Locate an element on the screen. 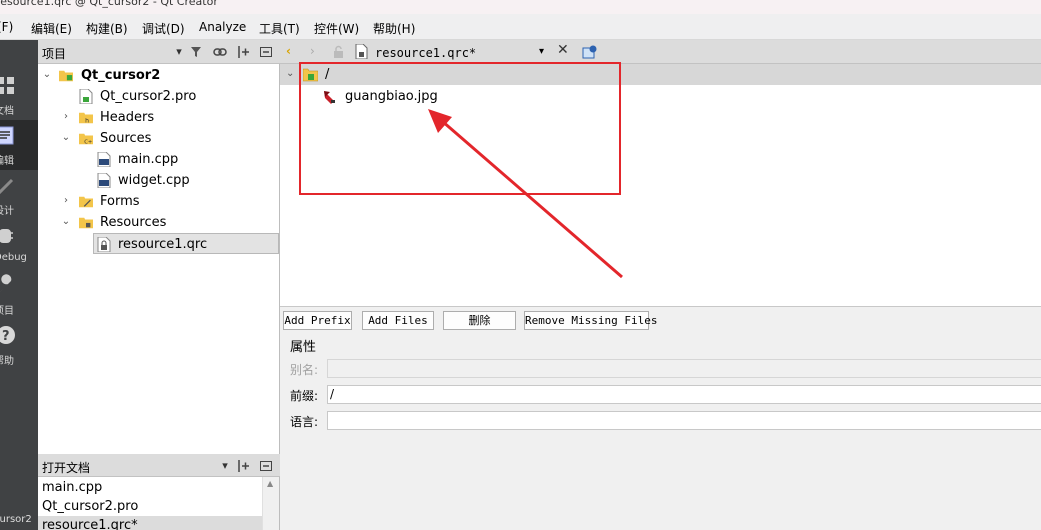 This screenshot has width=1041, height=530. design-icon is located at coordinates (7, 186).